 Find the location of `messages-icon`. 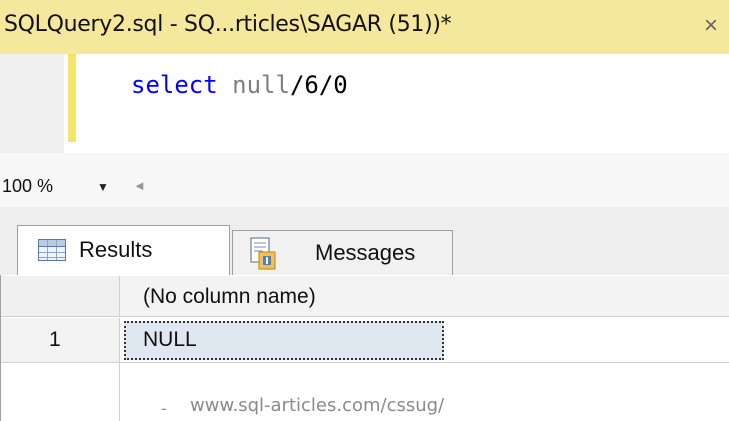

messages-icon is located at coordinates (263, 253).